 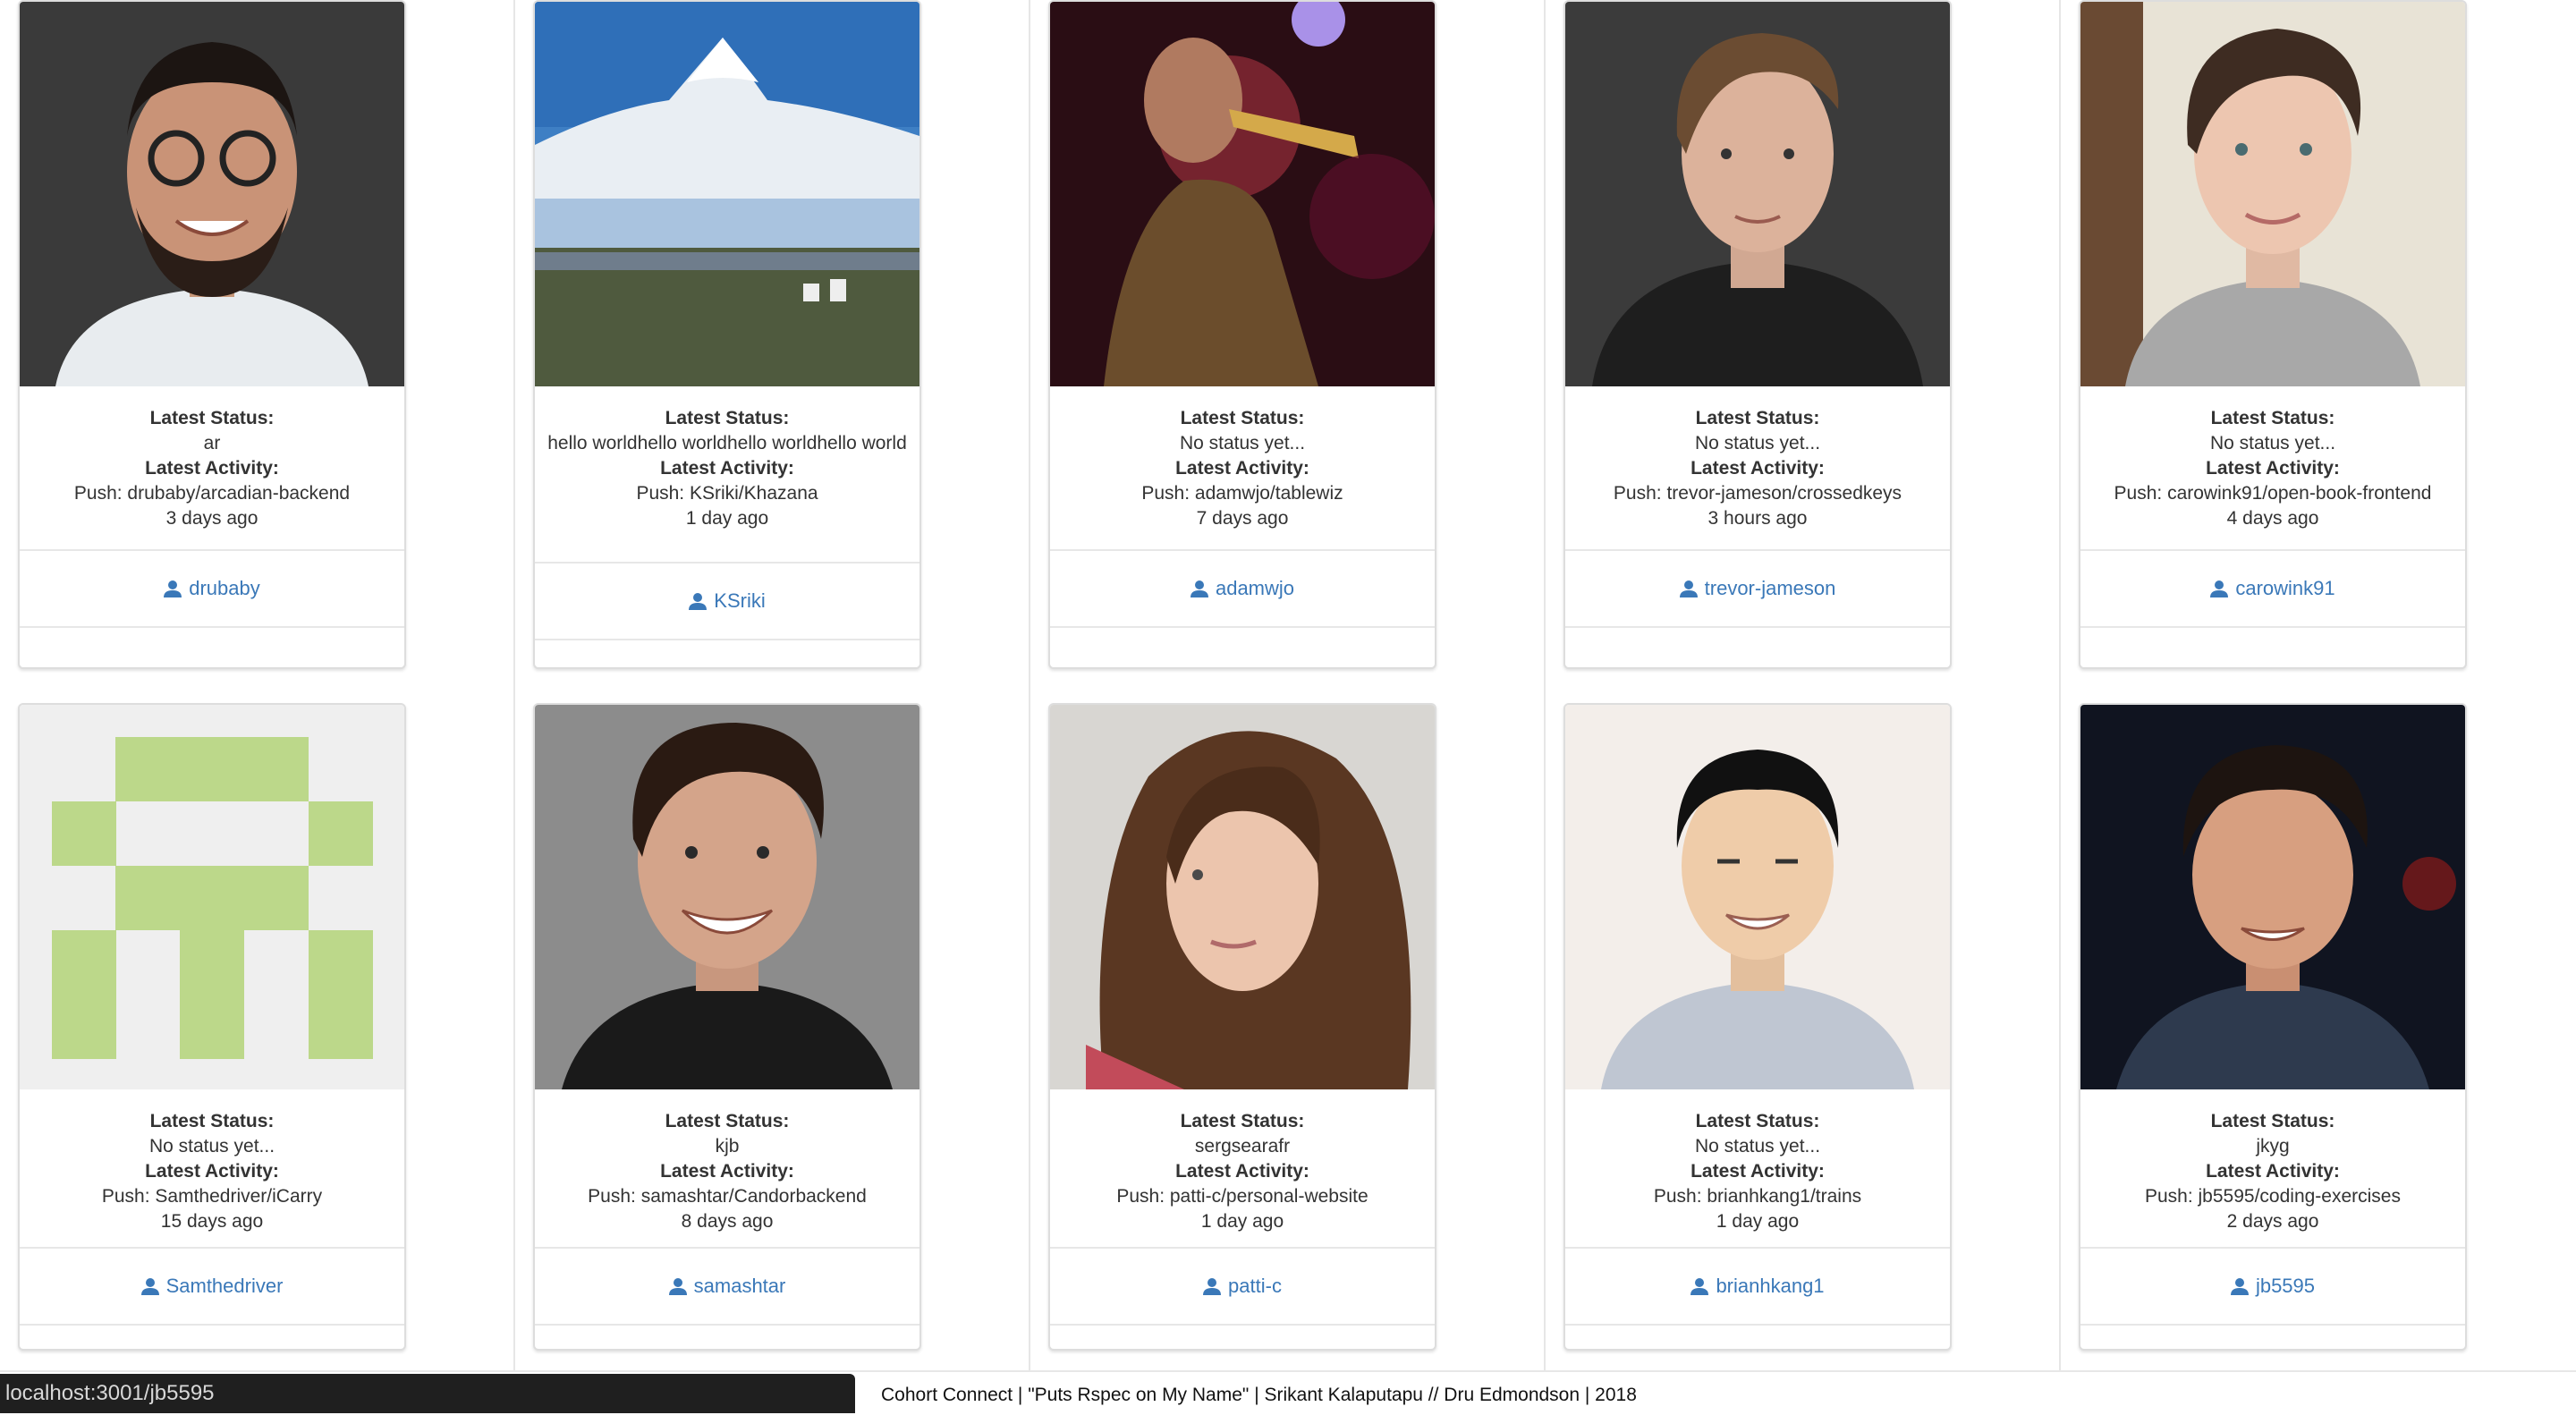 I want to click on username: drubaby, so click(x=224, y=588).